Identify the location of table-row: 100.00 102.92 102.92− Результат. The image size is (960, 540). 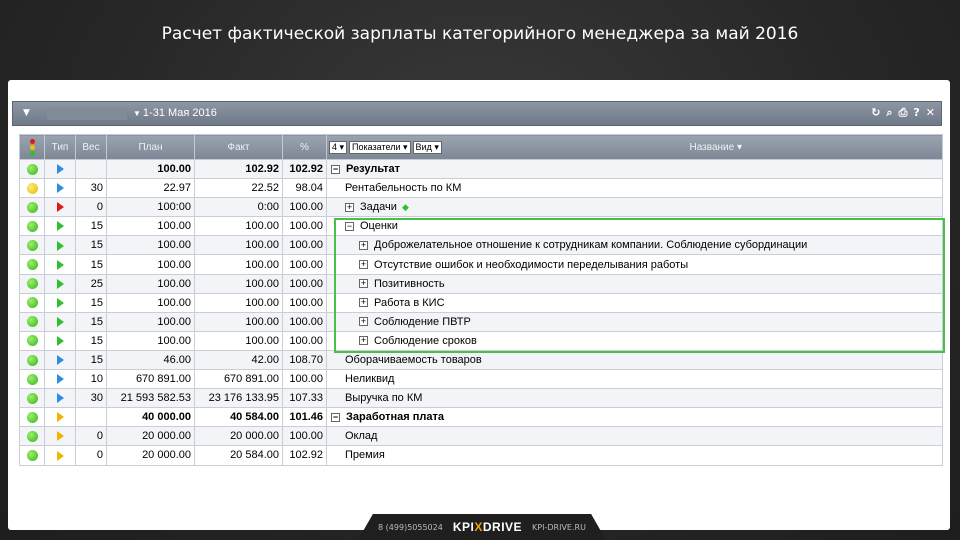
(481, 169).